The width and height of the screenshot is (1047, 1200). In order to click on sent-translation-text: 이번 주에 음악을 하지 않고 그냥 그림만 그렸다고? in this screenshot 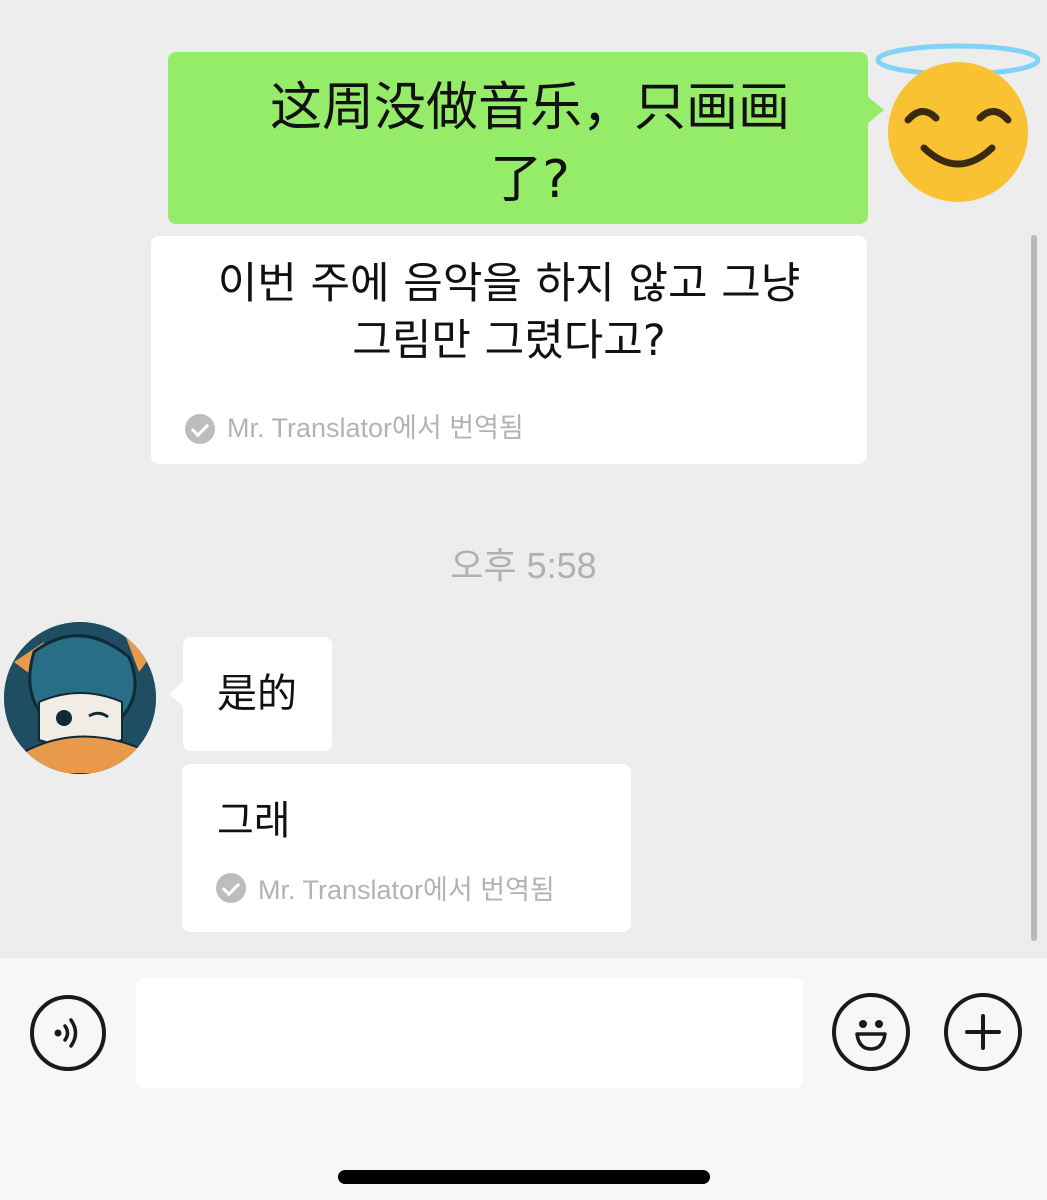, I will do `click(509, 312)`.